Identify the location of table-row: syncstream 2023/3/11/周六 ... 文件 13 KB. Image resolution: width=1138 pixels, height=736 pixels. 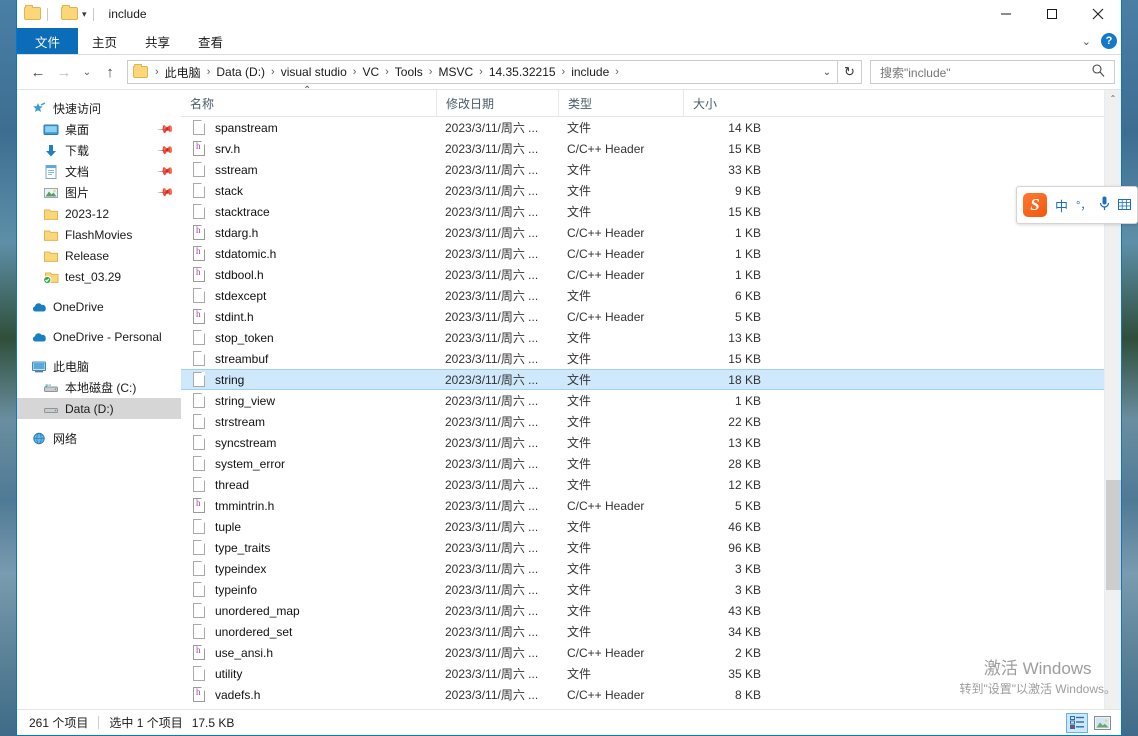
(651, 442).